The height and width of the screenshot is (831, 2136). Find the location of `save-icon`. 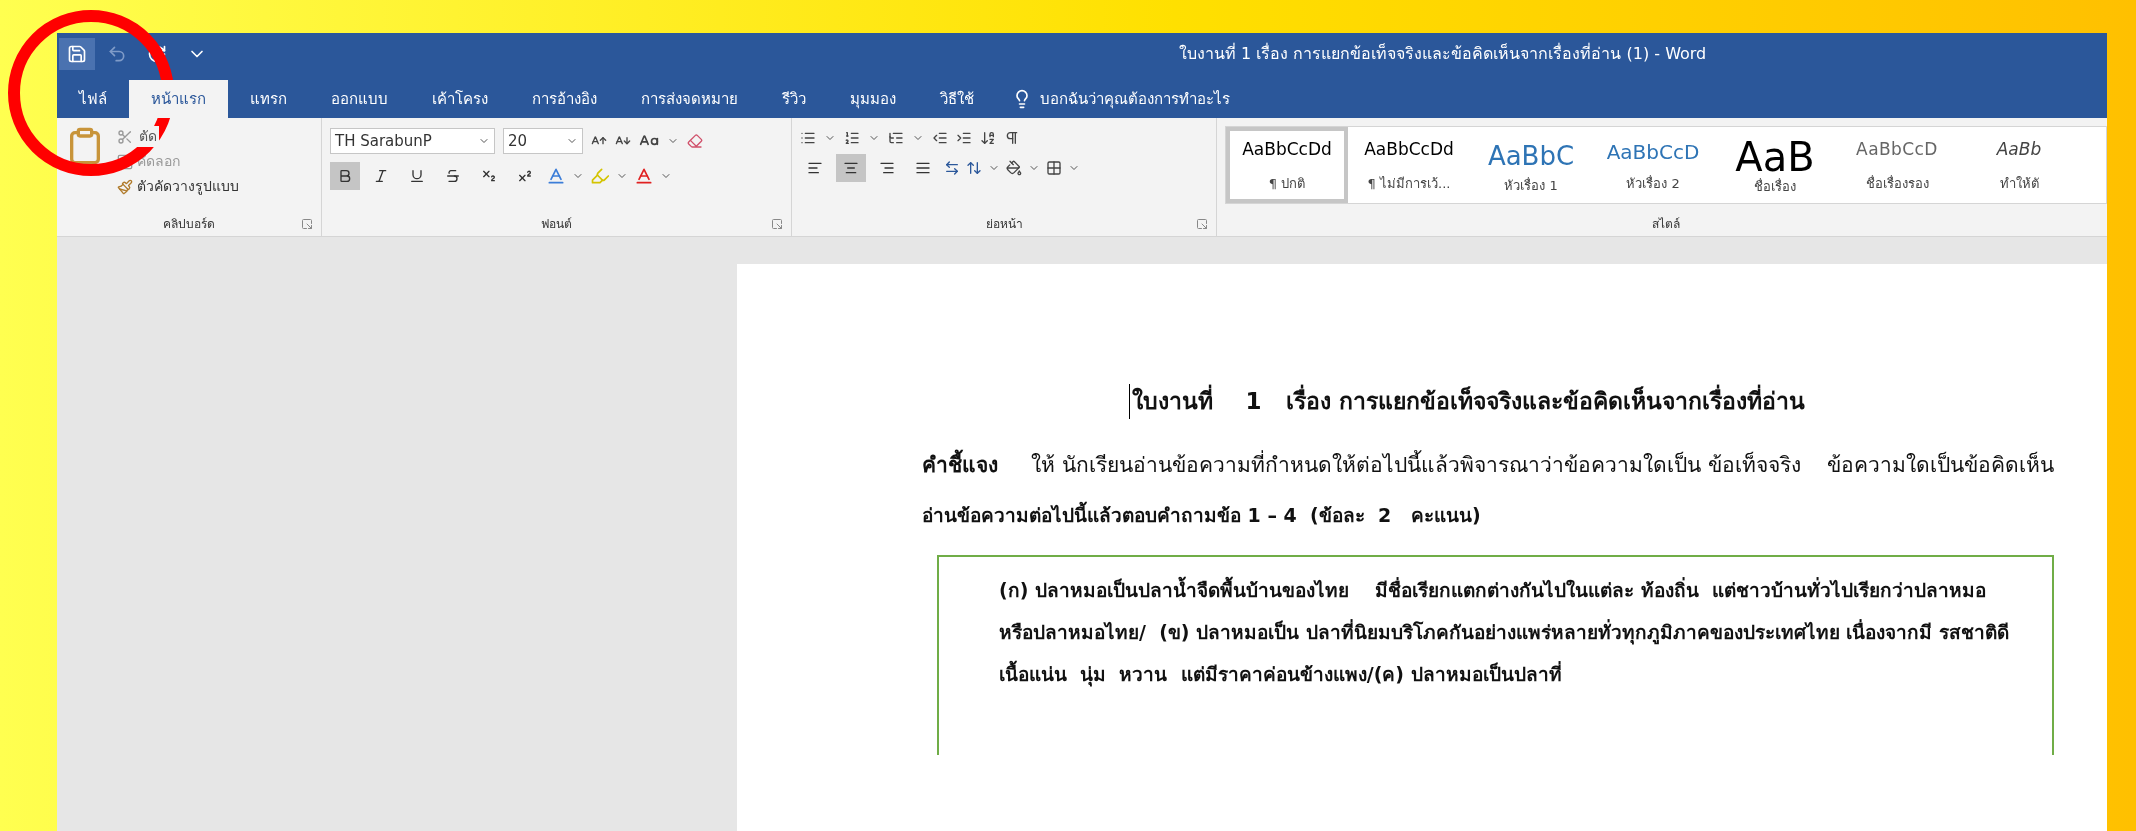

save-icon is located at coordinates (77, 54).